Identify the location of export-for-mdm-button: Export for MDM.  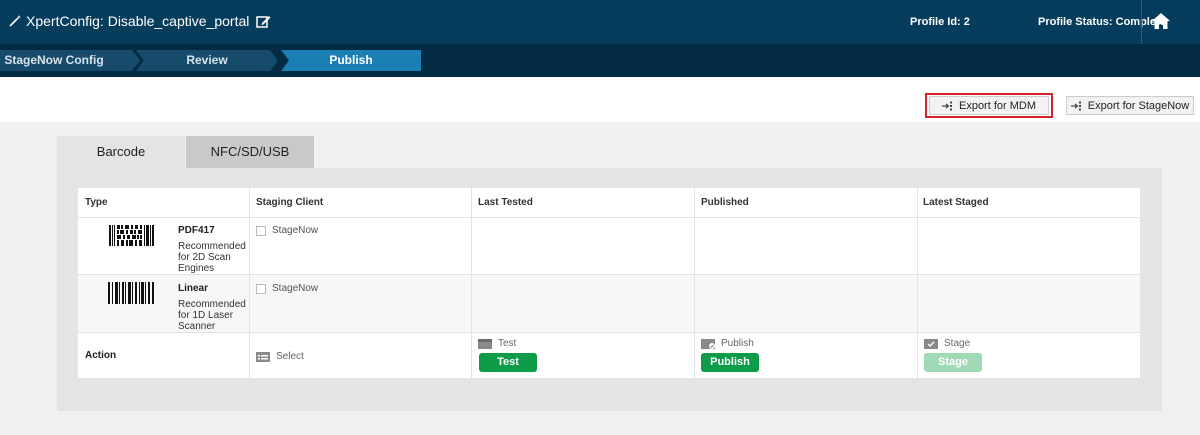
(989, 105).